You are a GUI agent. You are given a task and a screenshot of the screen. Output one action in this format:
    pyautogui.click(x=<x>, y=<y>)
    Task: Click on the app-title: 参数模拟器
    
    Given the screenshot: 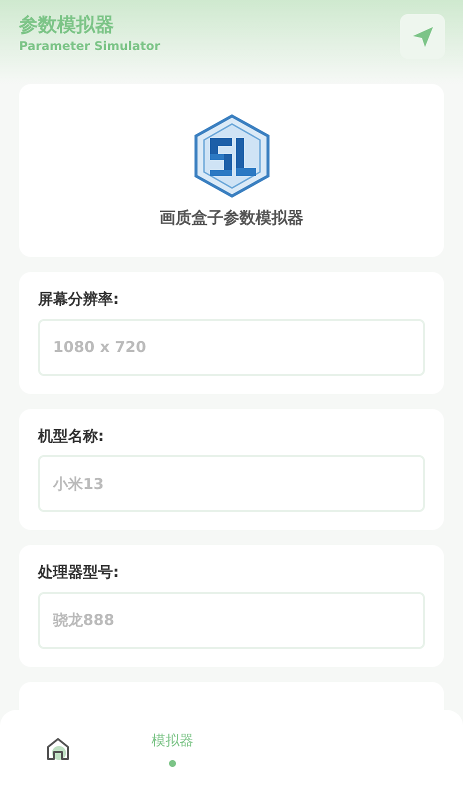 What is the action you would take?
    pyautogui.click(x=67, y=25)
    